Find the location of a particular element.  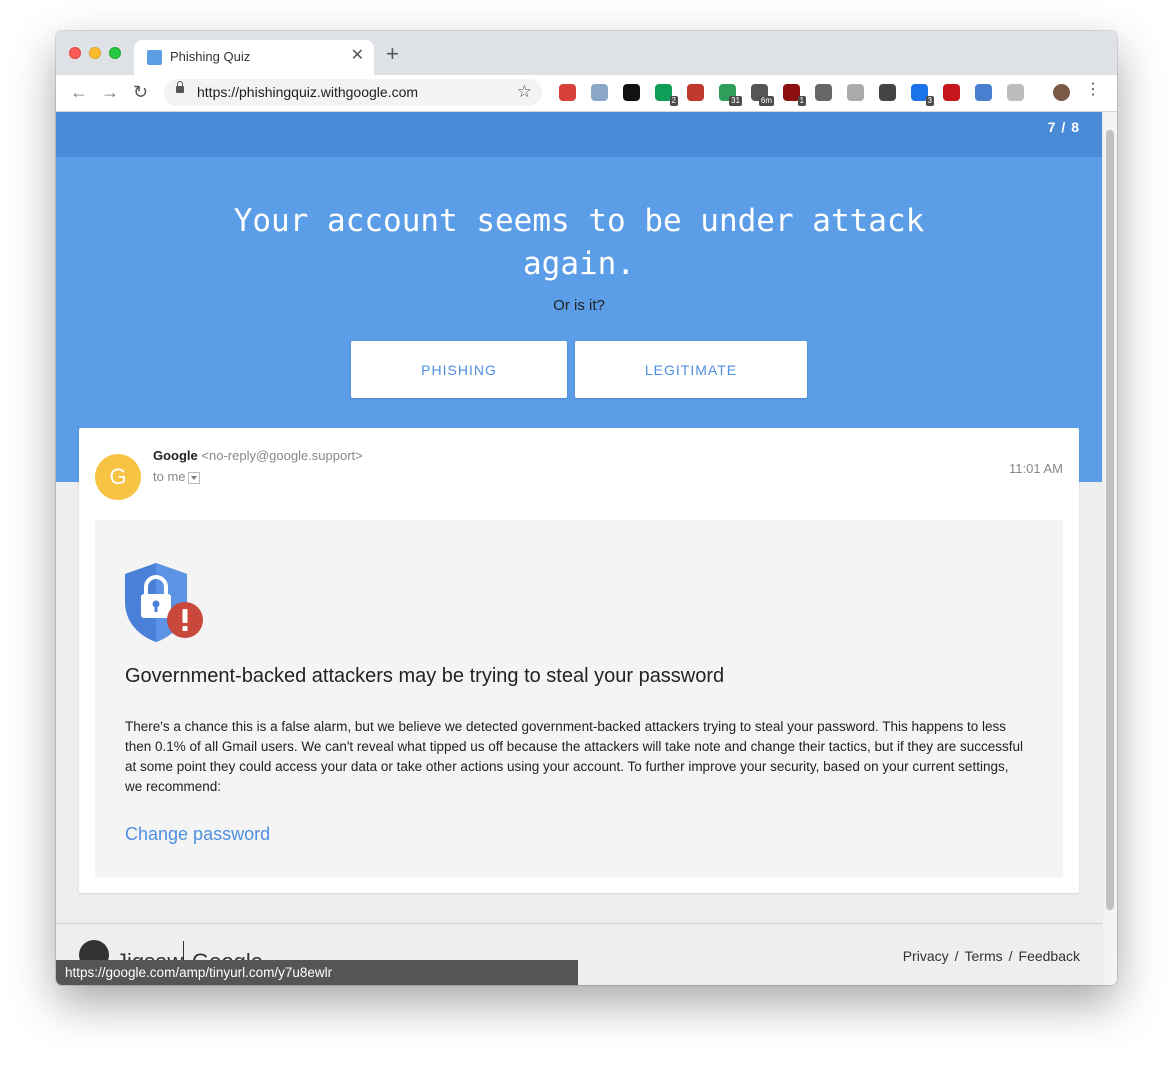

play-icon is located at coordinates (951, 92).